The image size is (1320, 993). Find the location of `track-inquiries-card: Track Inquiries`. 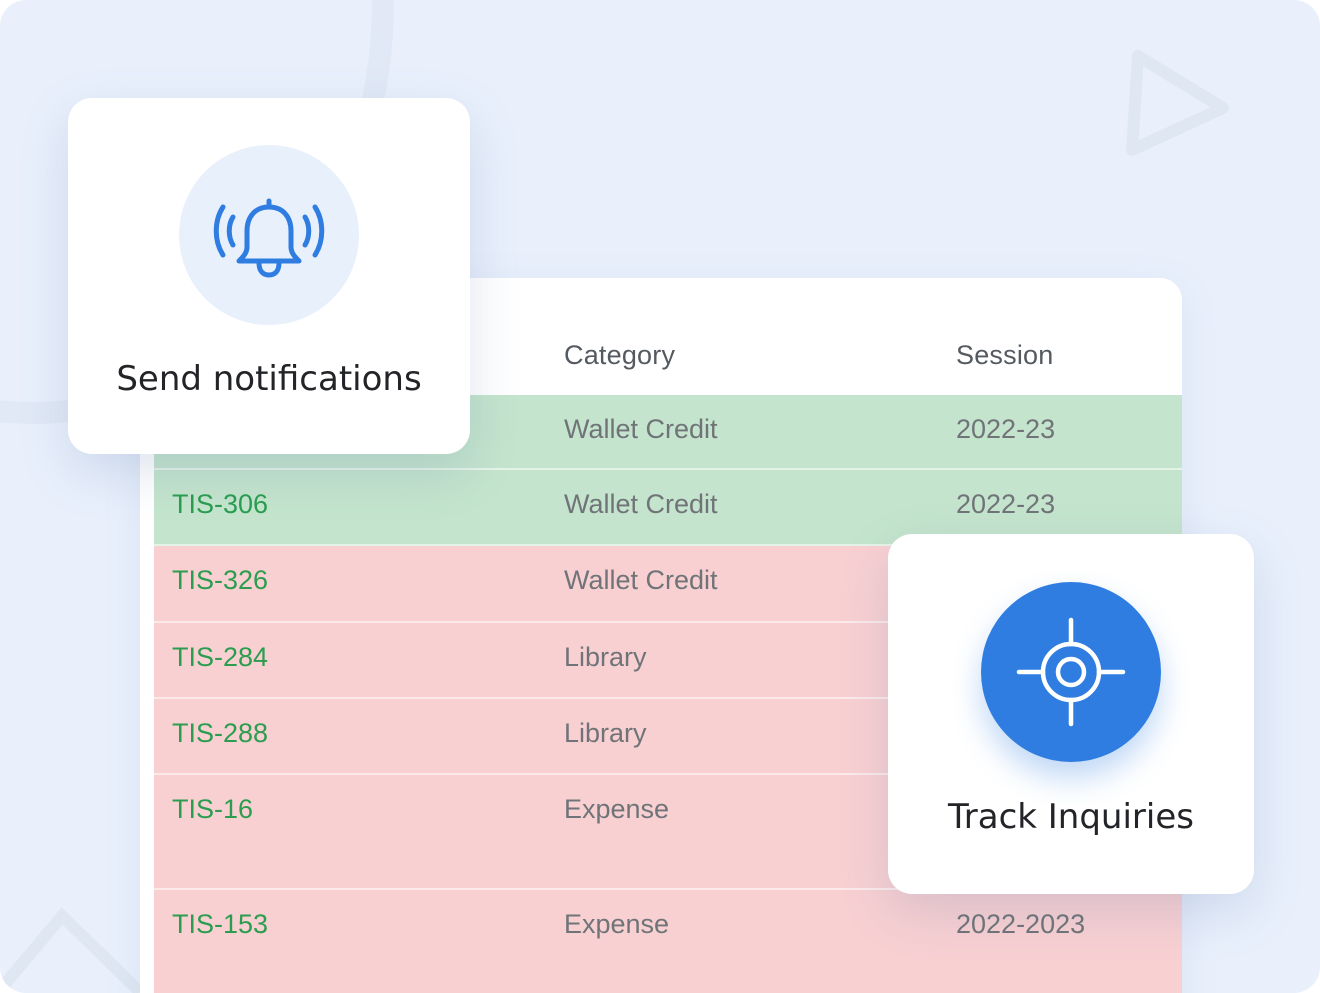

track-inquiries-card: Track Inquiries is located at coordinates (1071, 714).